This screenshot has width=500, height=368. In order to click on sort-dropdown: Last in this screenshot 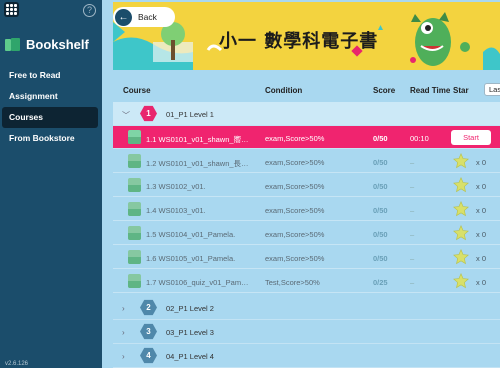, I will do `click(492, 89)`.